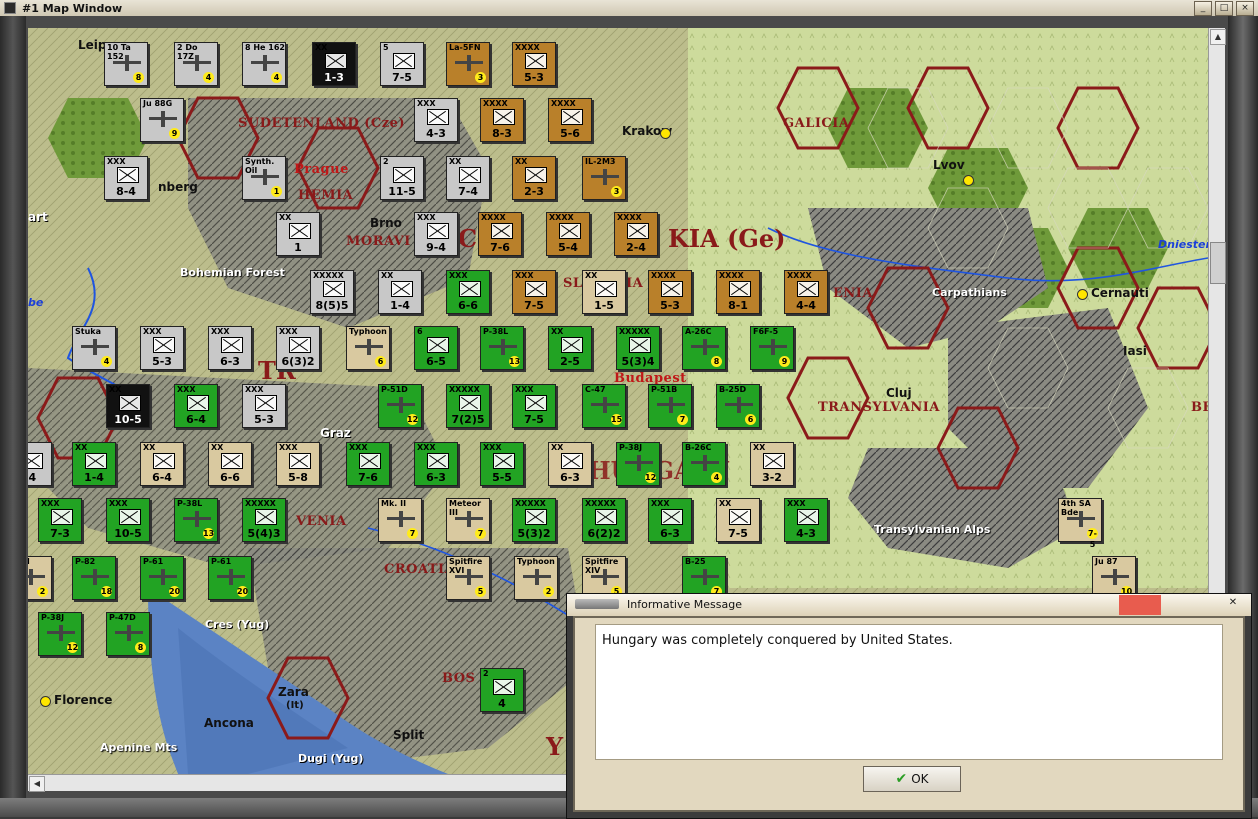  Describe the element at coordinates (638, 348) in the screenshot. I see `unit-counter: XXXXX 5(3)4` at that location.